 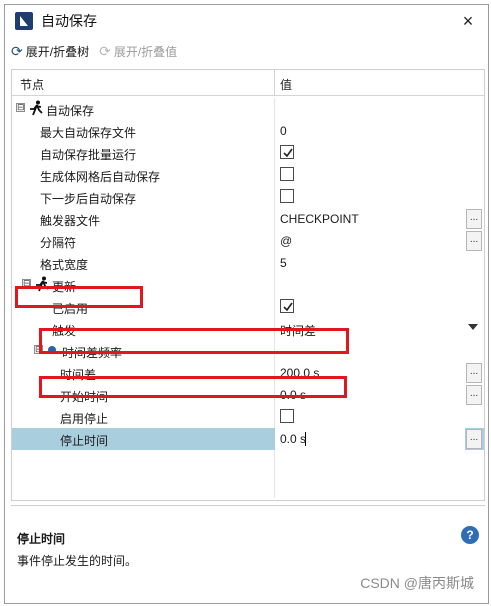 I want to click on row-label: 下一步后自动保存, so click(x=88, y=199).